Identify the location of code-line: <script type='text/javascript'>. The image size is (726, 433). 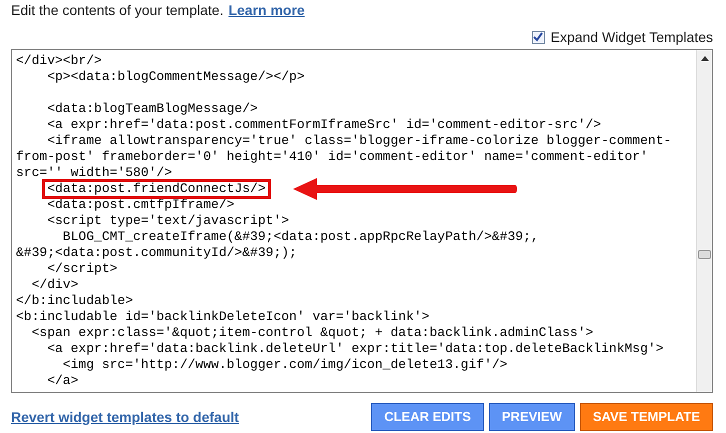
(168, 221).